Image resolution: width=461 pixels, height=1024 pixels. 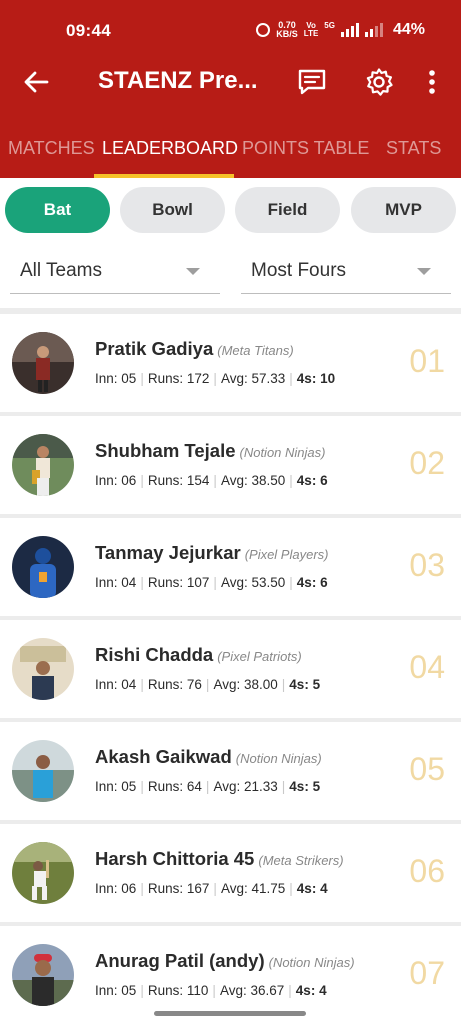 What do you see at coordinates (299, 270) in the screenshot?
I see `metric-filter-value: Most Fours` at bounding box center [299, 270].